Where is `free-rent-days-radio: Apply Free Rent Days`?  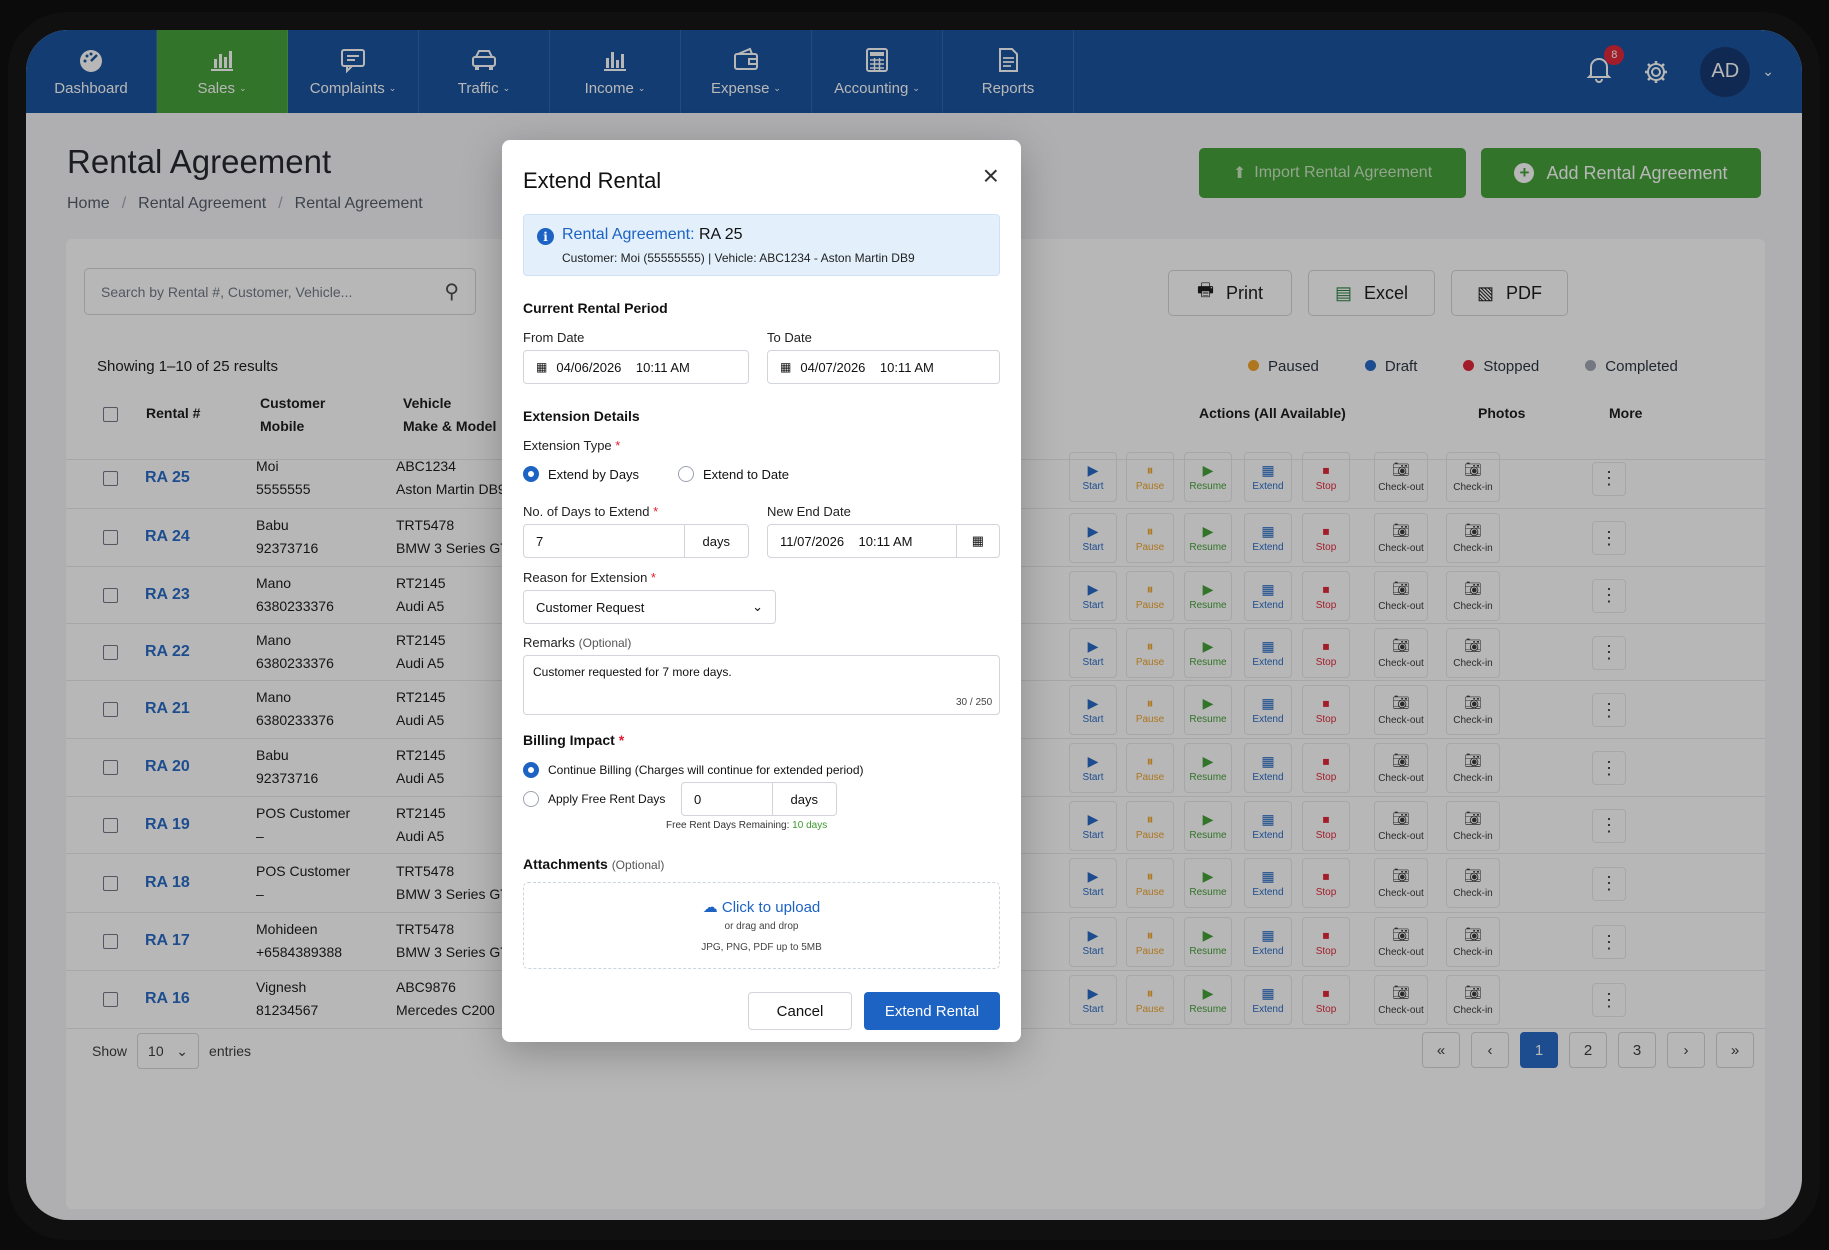 free-rent-days-radio: Apply Free Rent Days is located at coordinates (594, 799).